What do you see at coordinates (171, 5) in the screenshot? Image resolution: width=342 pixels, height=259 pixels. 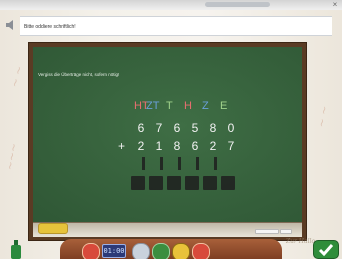 I see `title-bar` at bounding box center [171, 5].